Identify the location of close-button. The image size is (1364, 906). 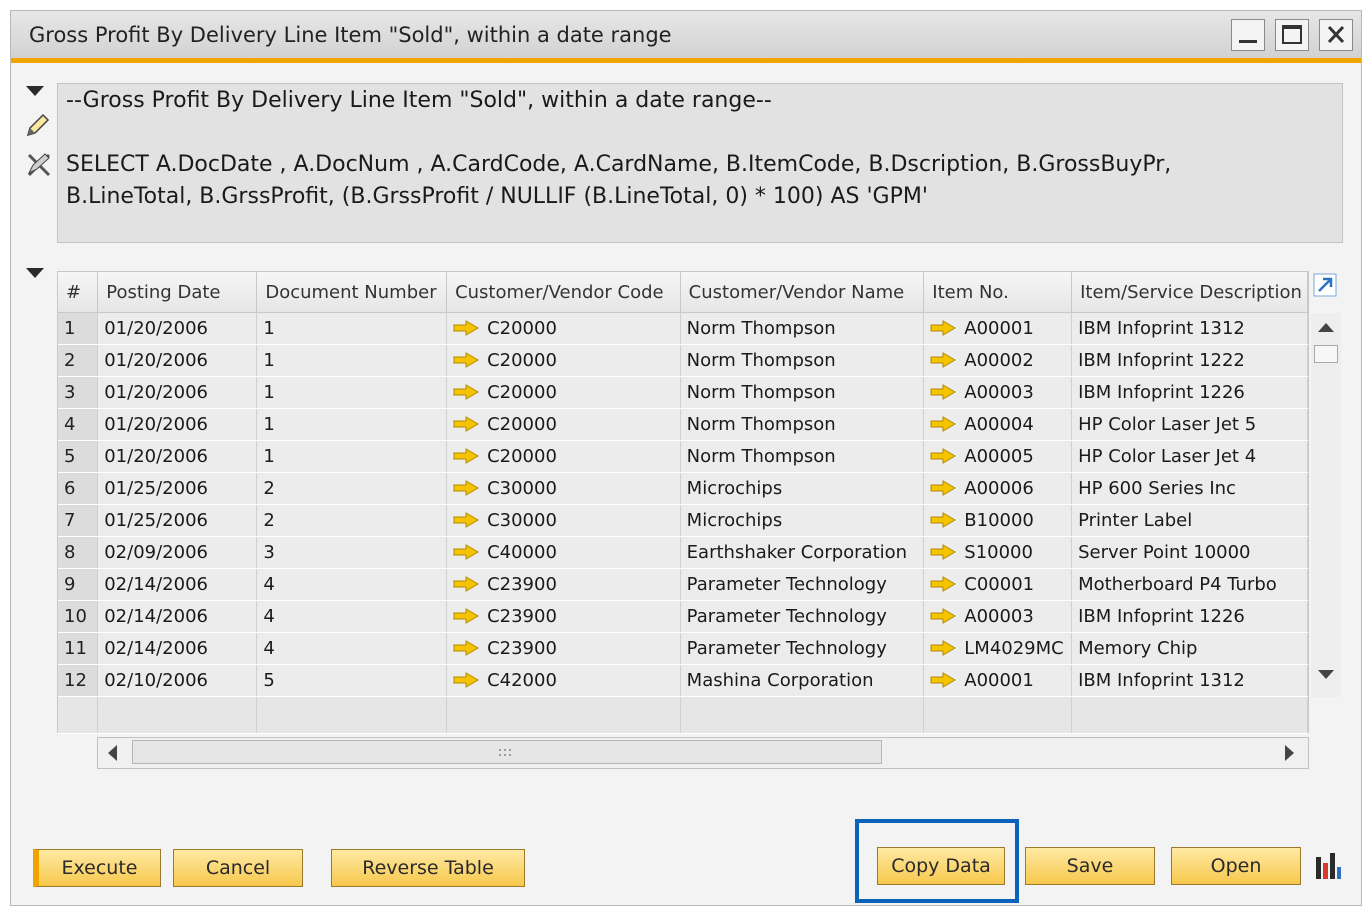
(1336, 35).